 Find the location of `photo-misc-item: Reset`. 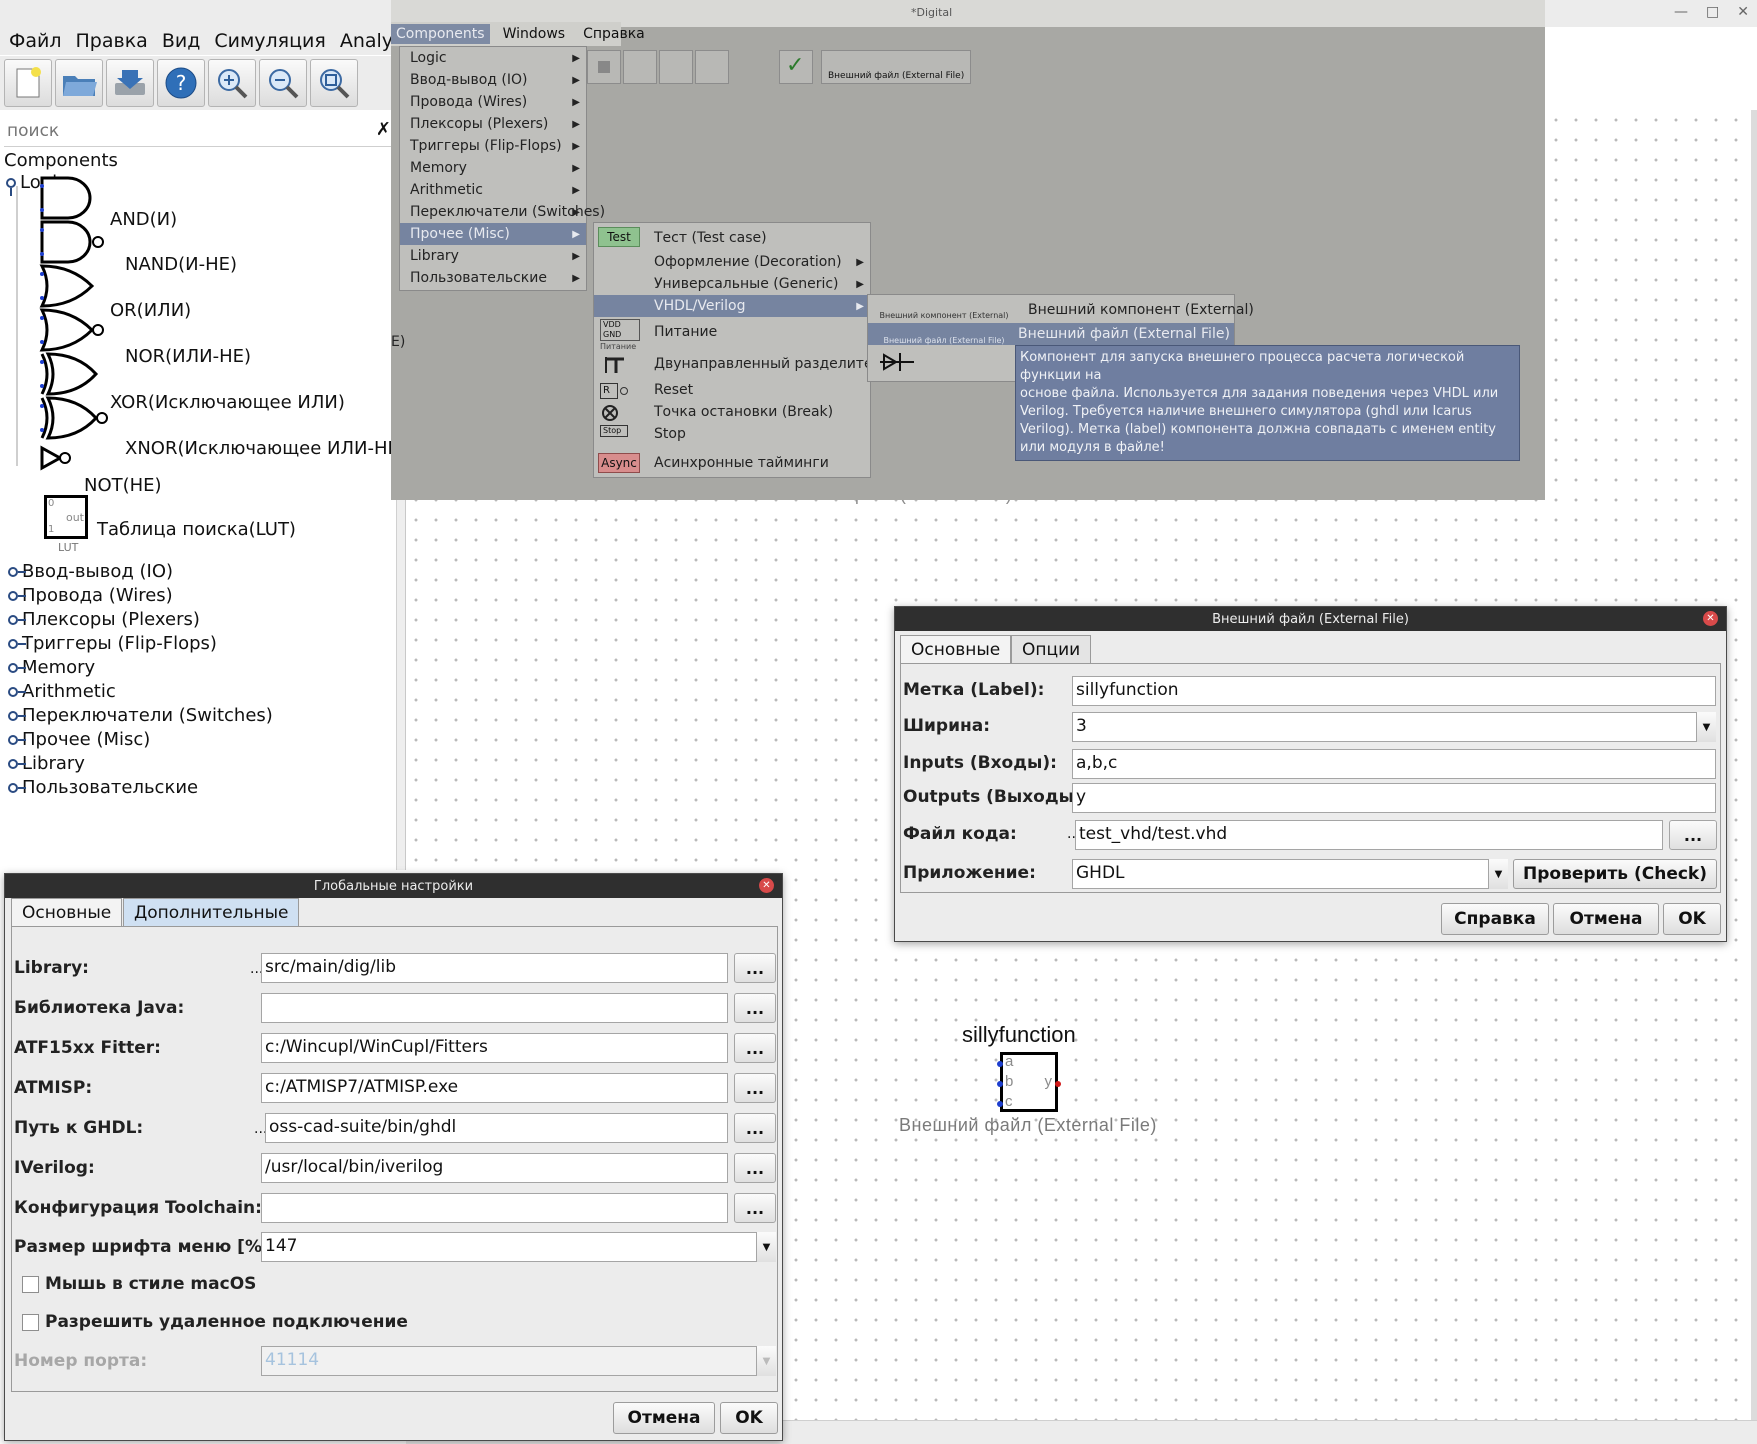

photo-misc-item: Reset is located at coordinates (668, 390).